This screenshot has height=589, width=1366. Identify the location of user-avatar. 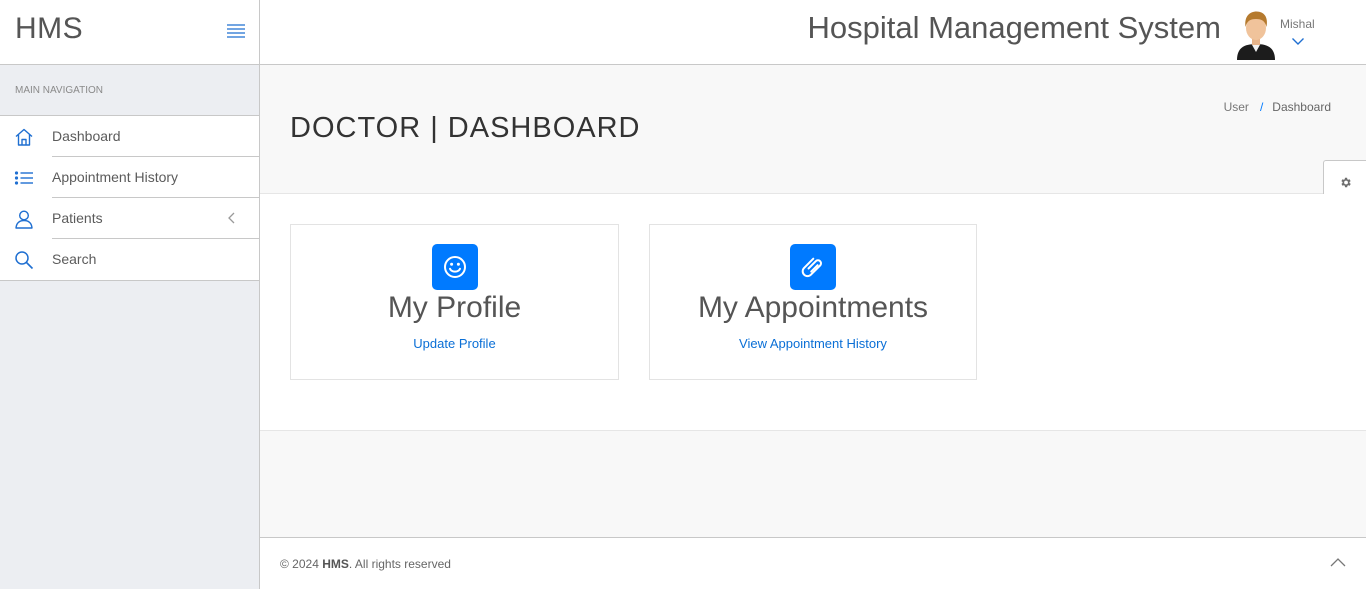
(1256, 35).